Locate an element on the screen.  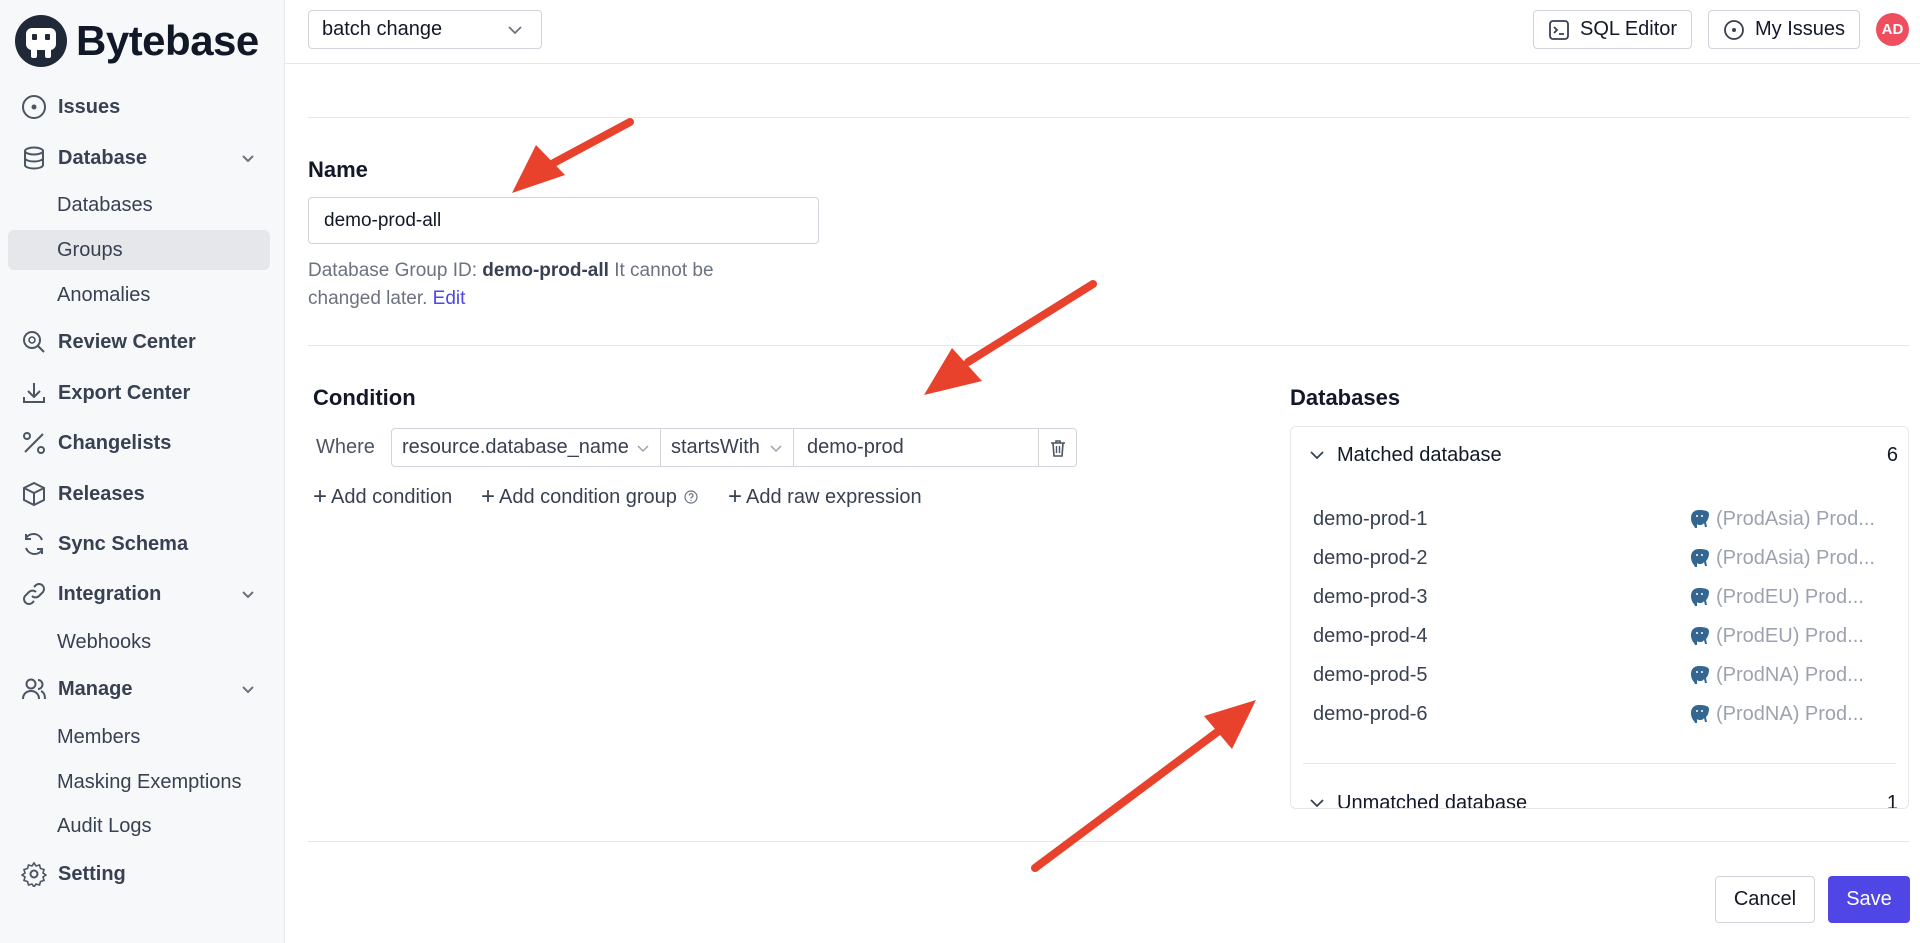
database-name: demo-prod-1 is located at coordinates (1370, 518).